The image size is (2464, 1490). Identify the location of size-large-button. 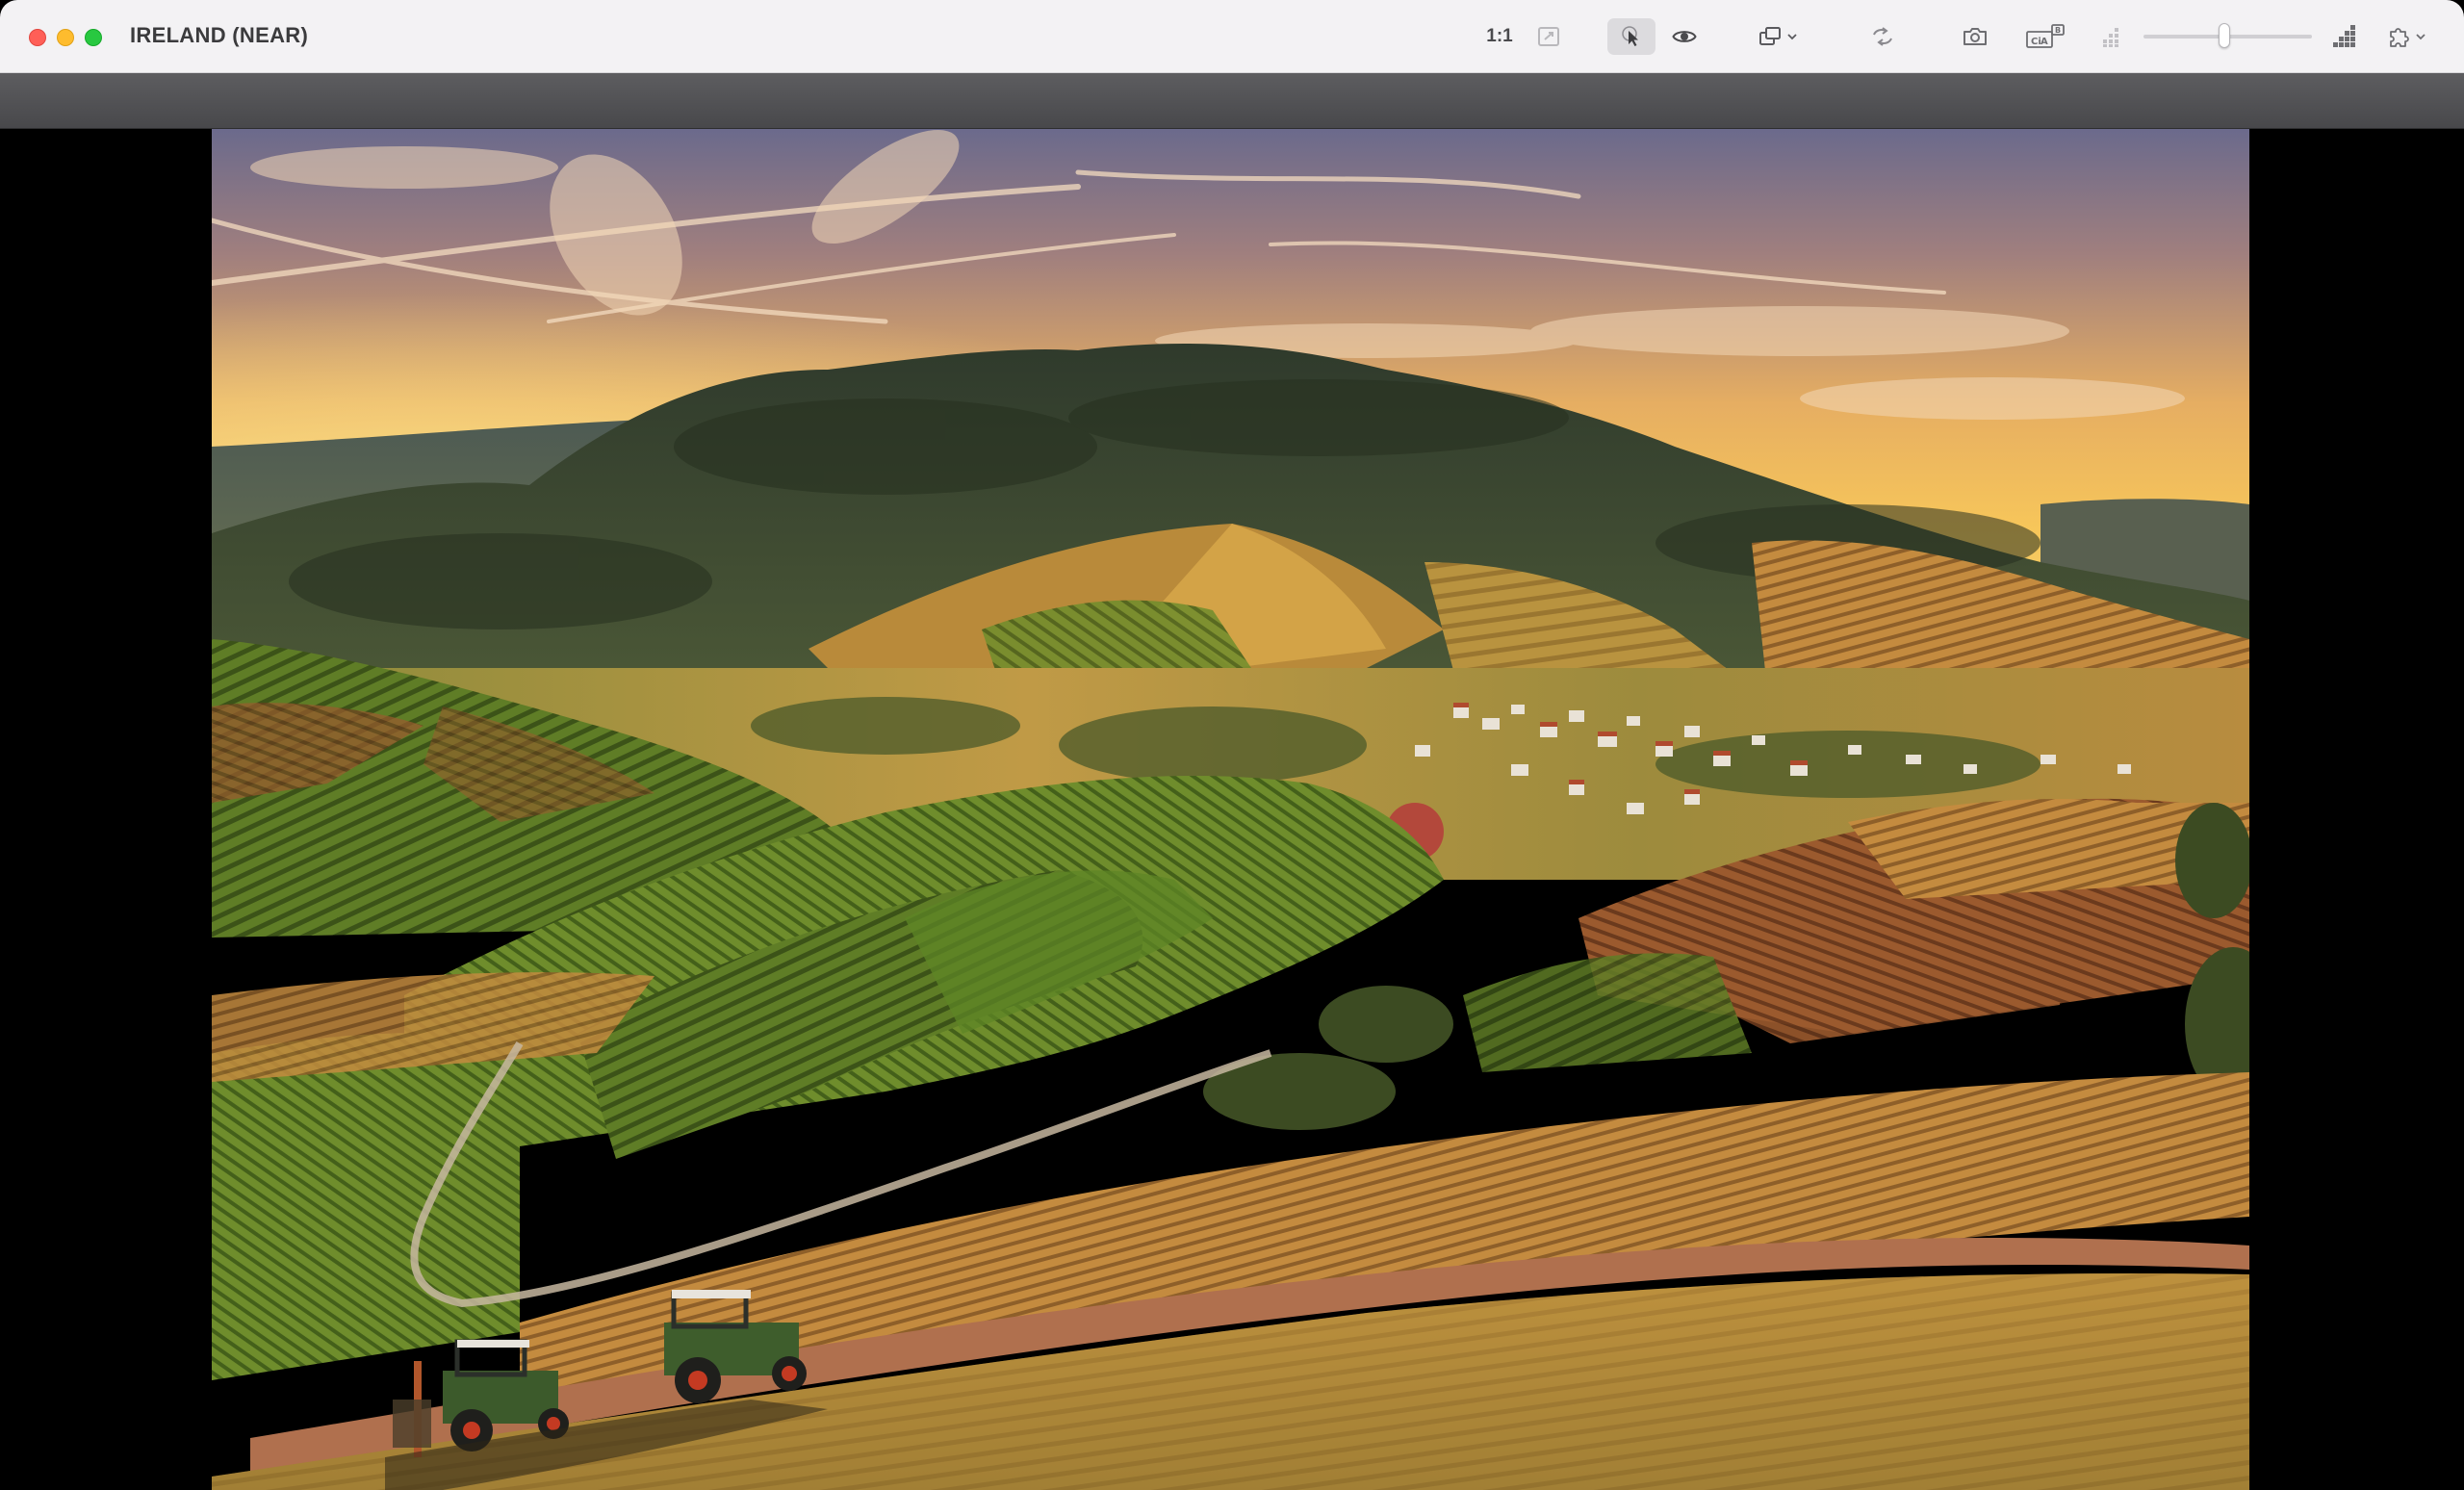
(2344, 36).